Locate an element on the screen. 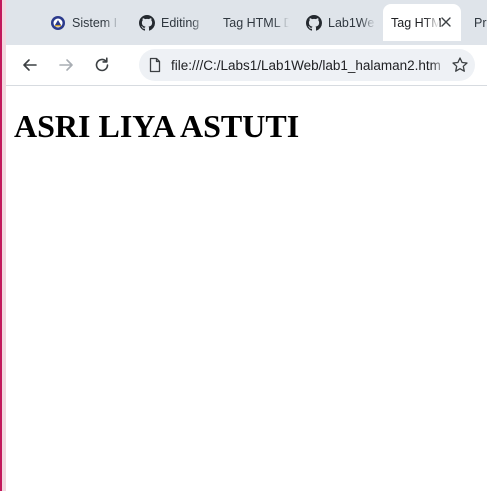  reload-button is located at coordinates (102, 65).